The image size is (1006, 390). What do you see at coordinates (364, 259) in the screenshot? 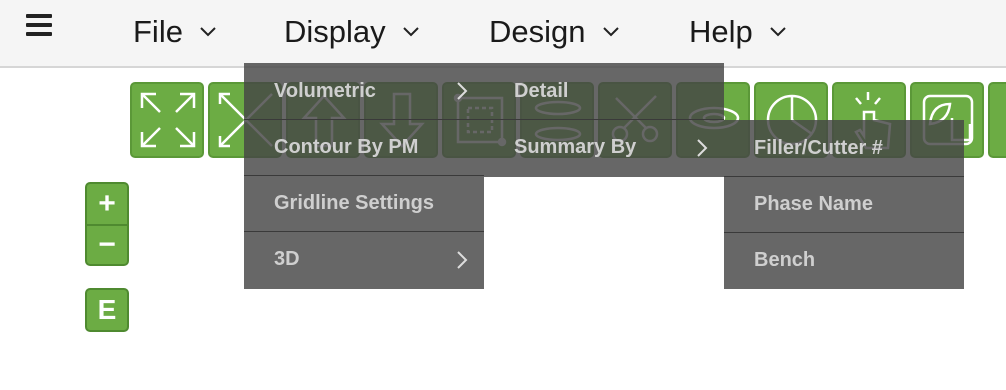
I see `menu-item-3d: 3D` at bounding box center [364, 259].